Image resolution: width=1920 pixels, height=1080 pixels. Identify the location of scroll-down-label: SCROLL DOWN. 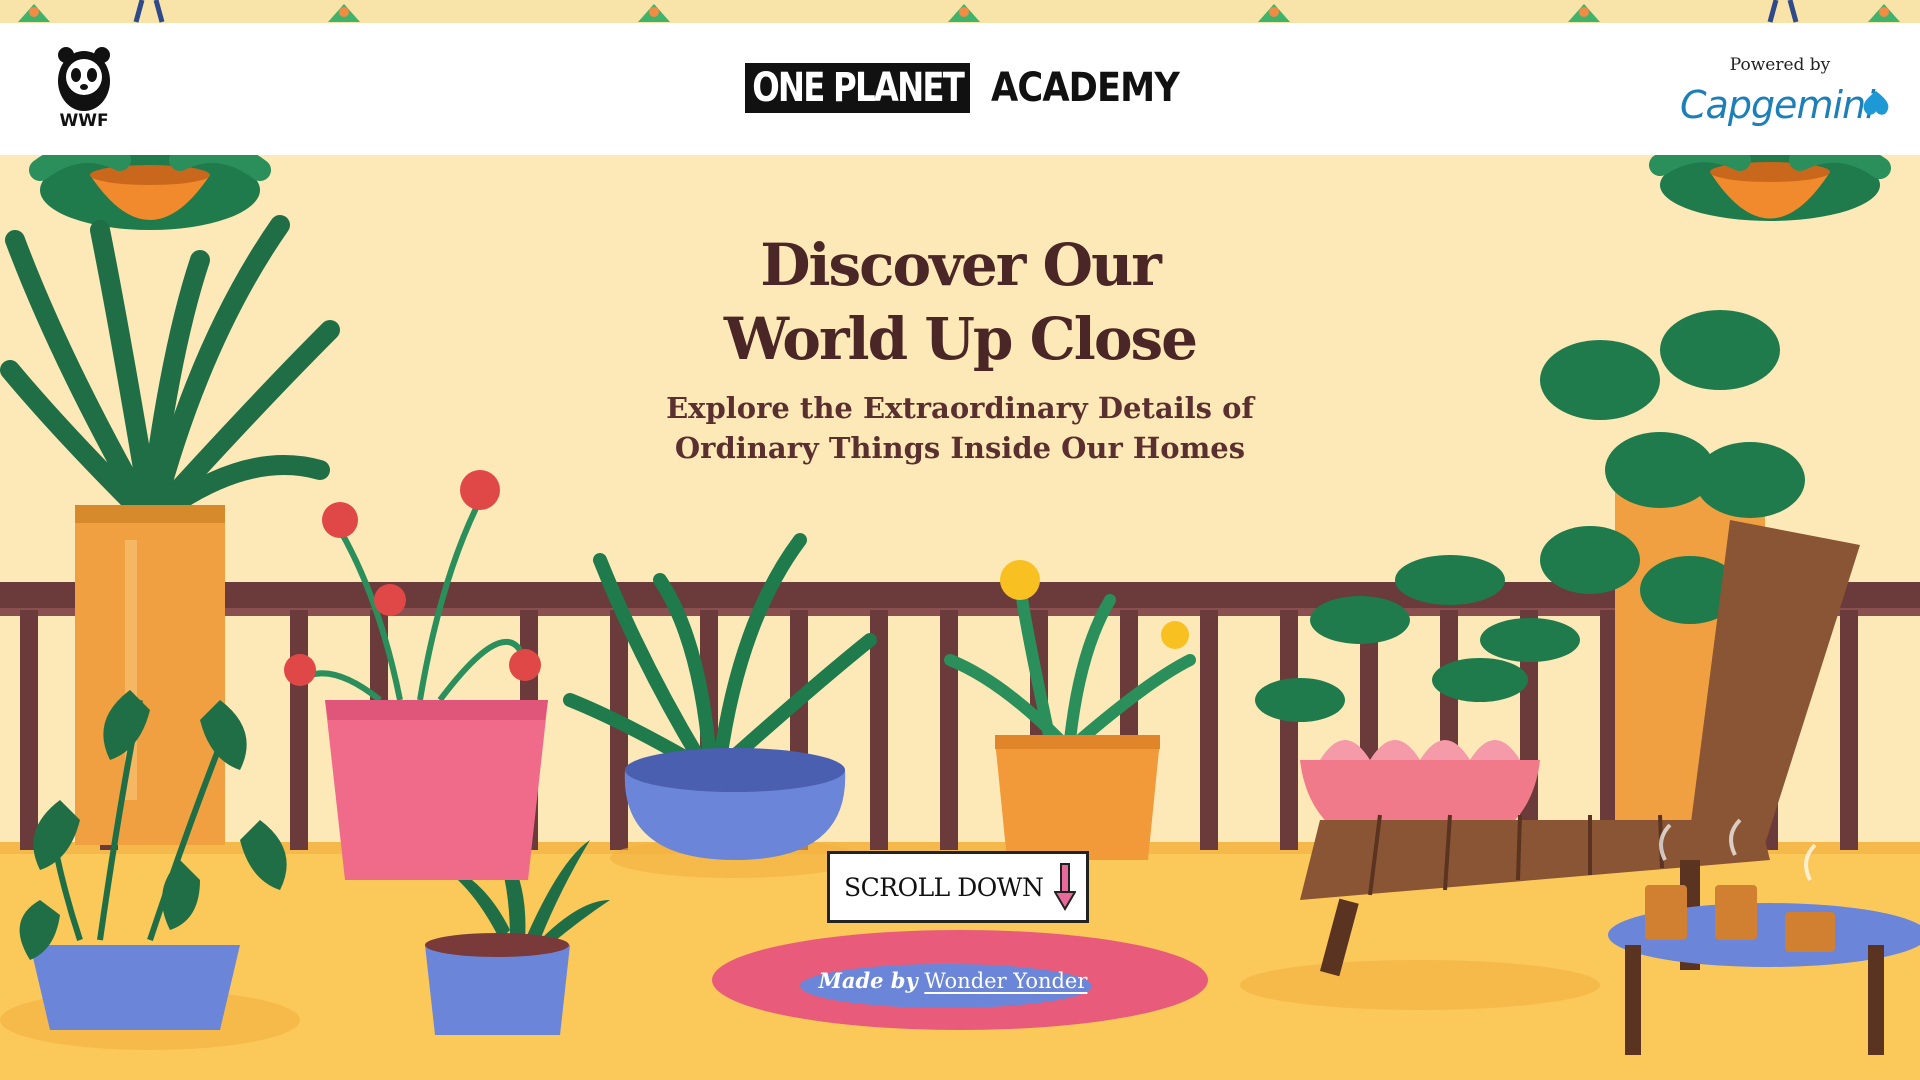
(944, 887).